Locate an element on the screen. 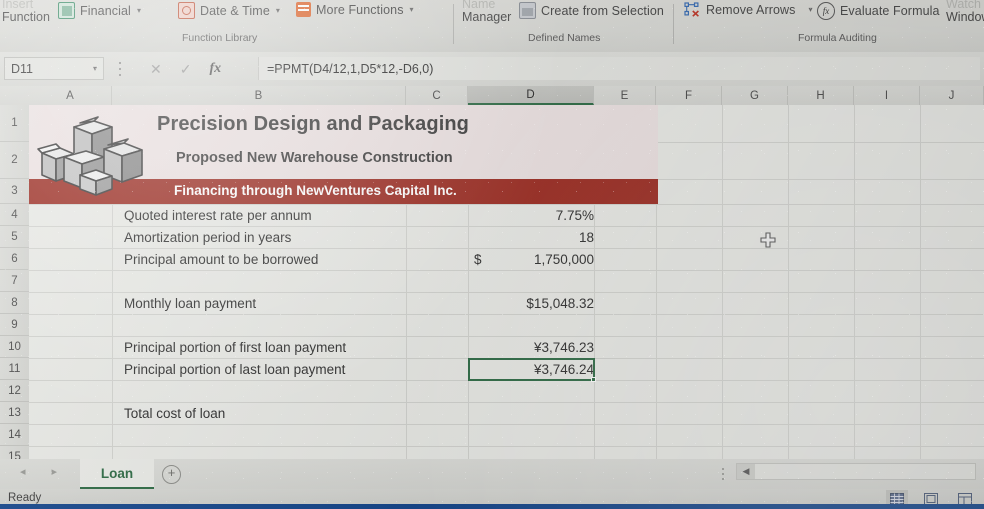  report-subtitle: Proposed New Warehouse Construction is located at coordinates (314, 158).